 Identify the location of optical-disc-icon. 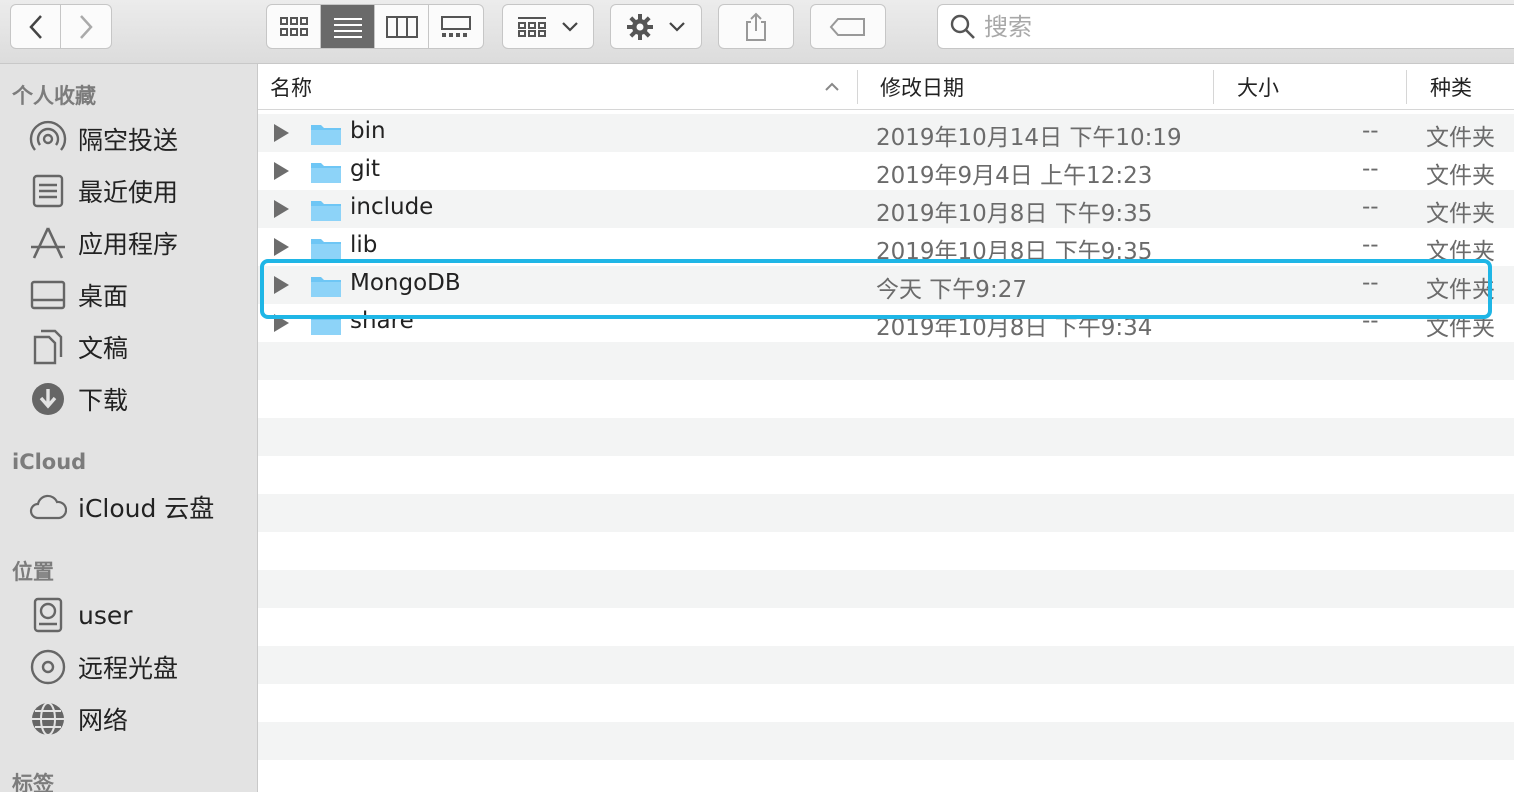
(48, 667).